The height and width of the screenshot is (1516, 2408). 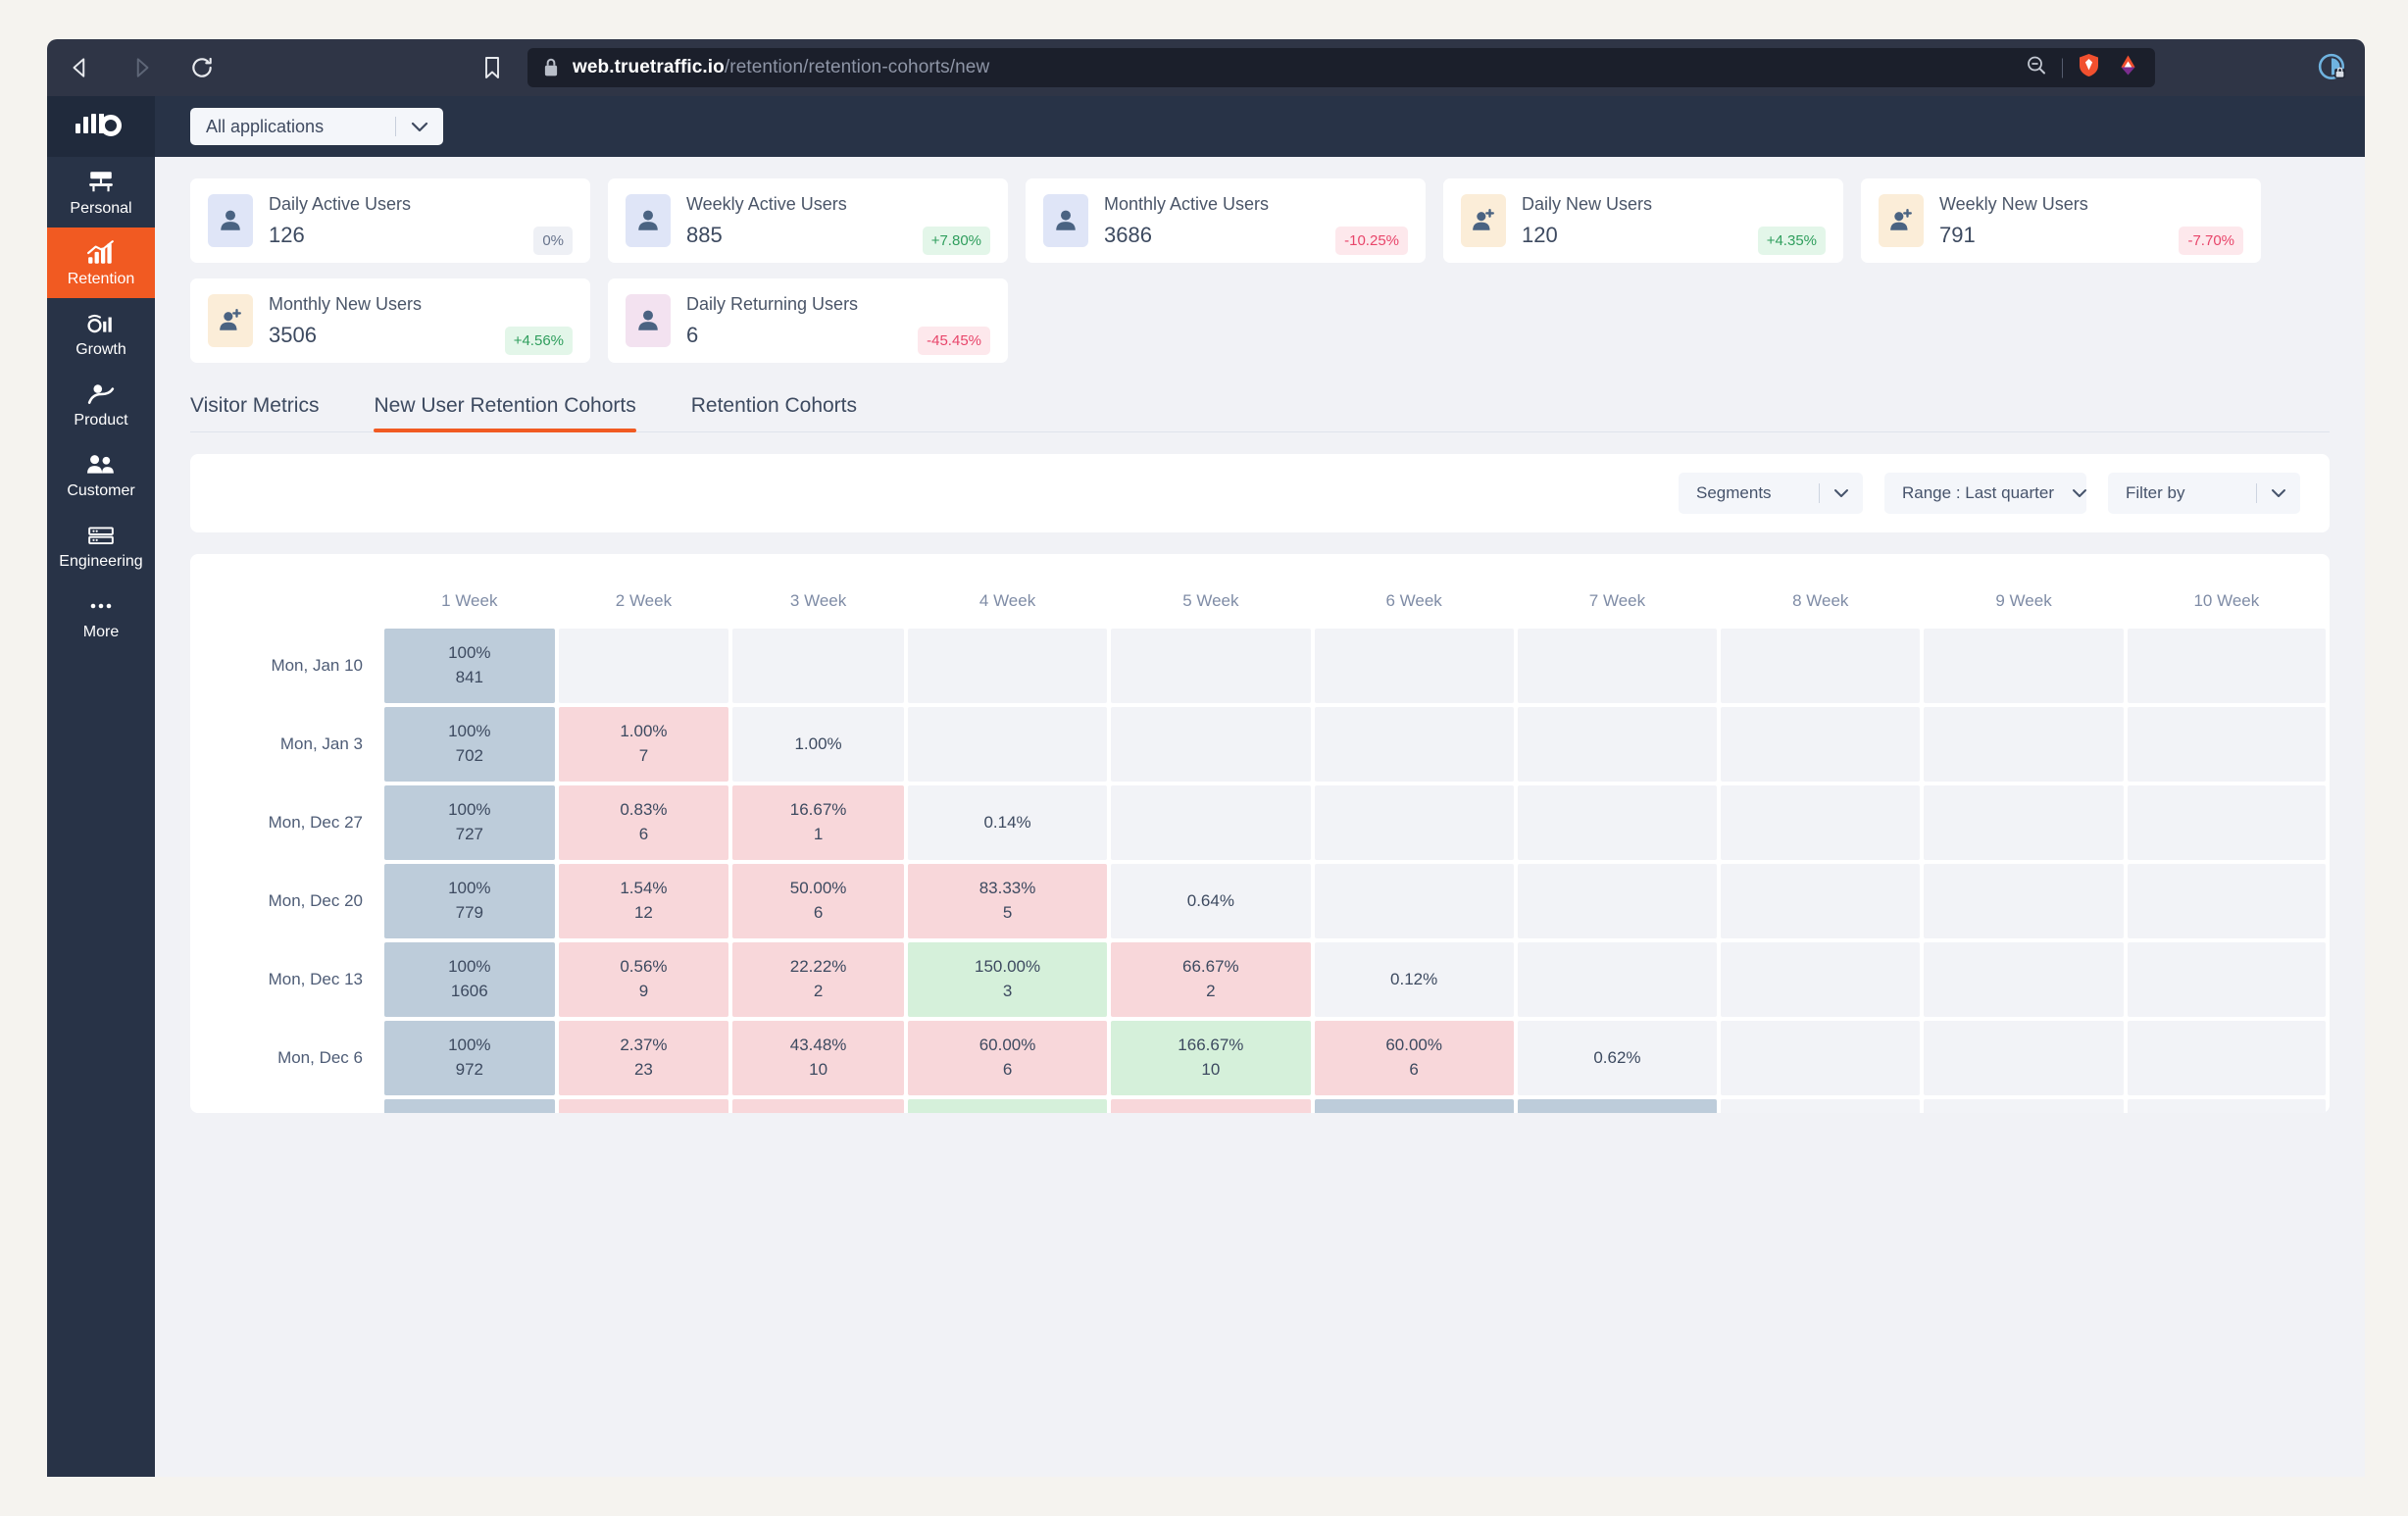 I want to click on cohort-cell: 83.33% 5, so click(x=1007, y=901).